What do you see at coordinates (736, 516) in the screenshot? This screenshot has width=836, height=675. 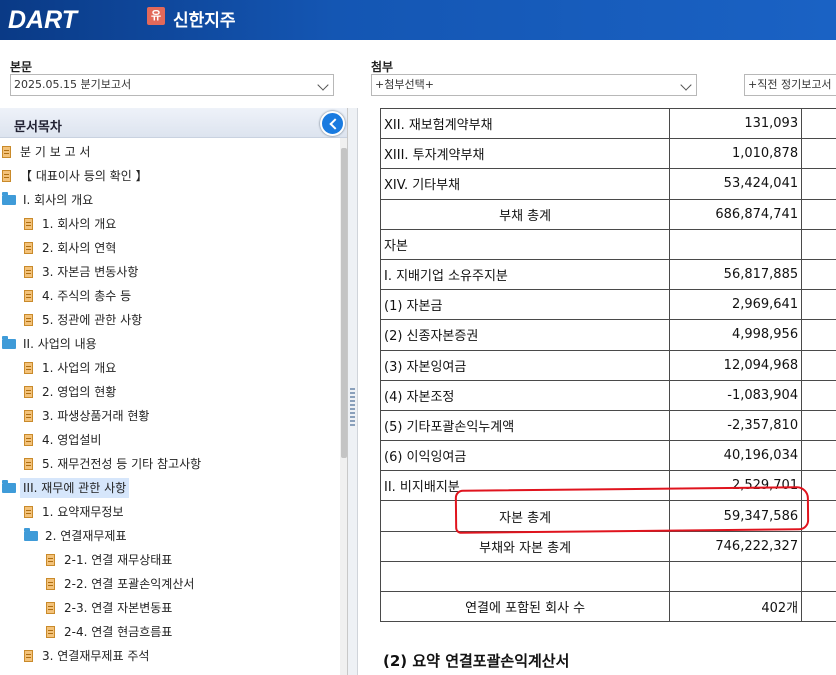 I see `row-value: 59,347,586` at bounding box center [736, 516].